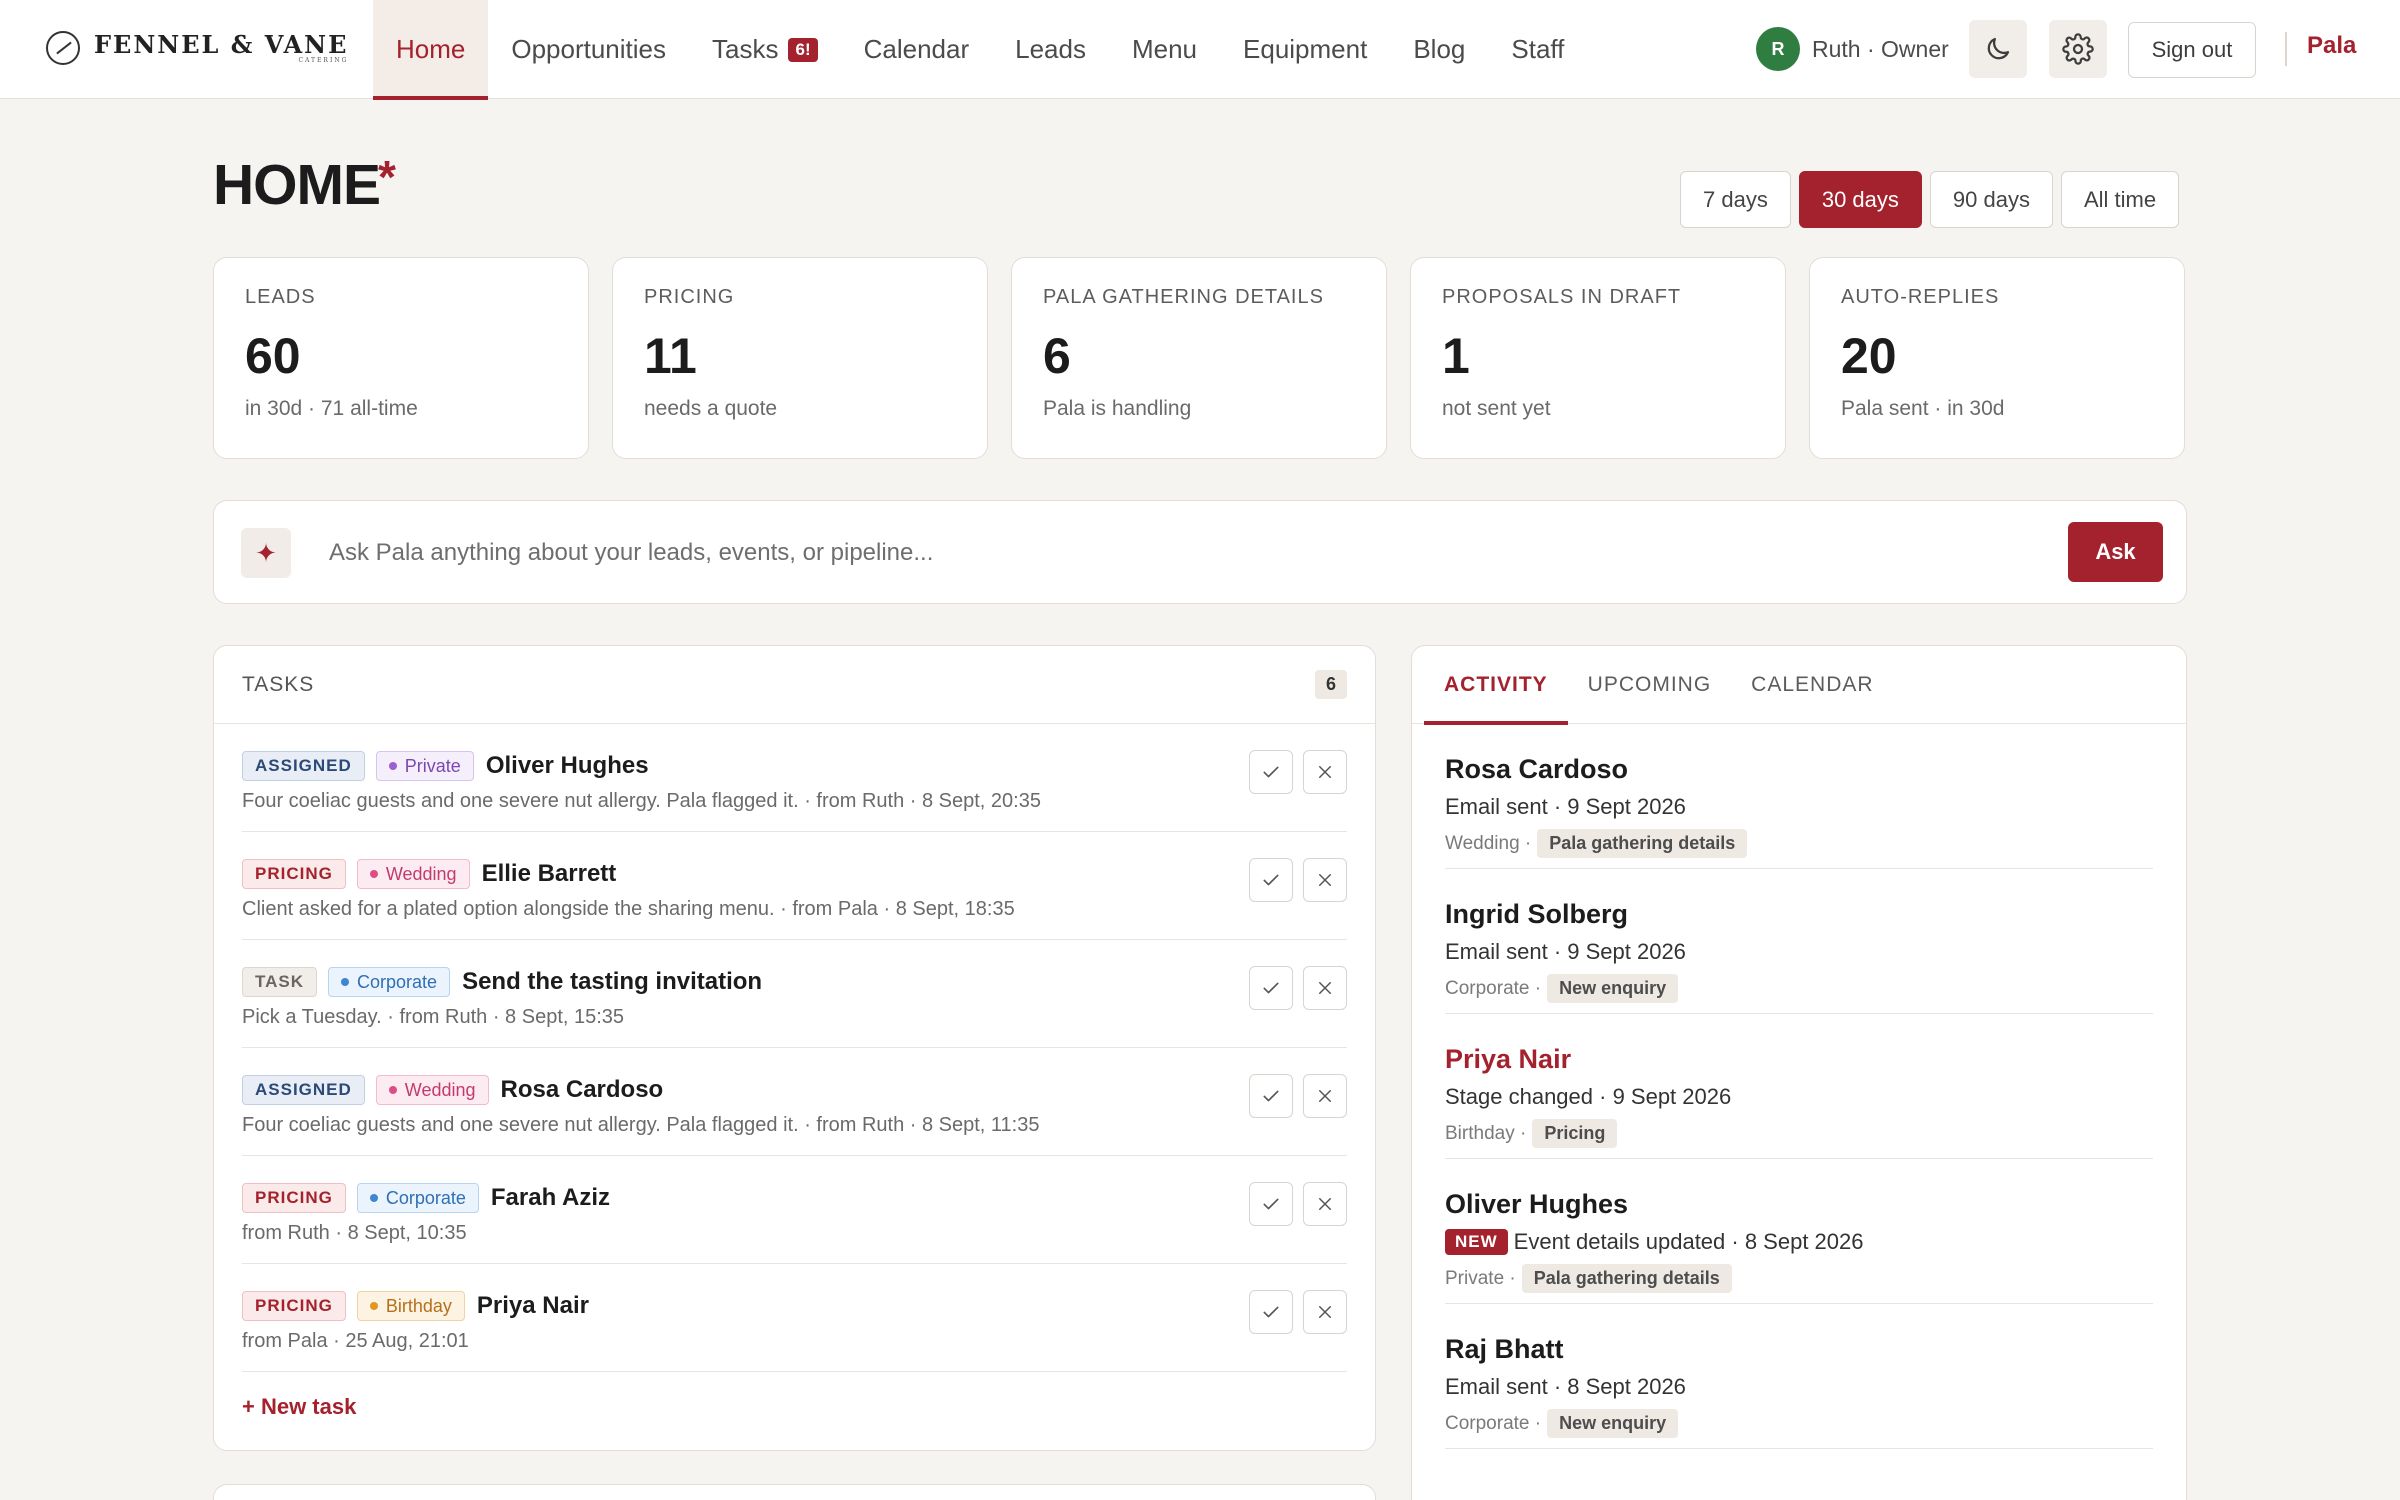 The height and width of the screenshot is (1500, 2400). I want to click on nav-item-tasks: Tasks 6!, so click(765, 49).